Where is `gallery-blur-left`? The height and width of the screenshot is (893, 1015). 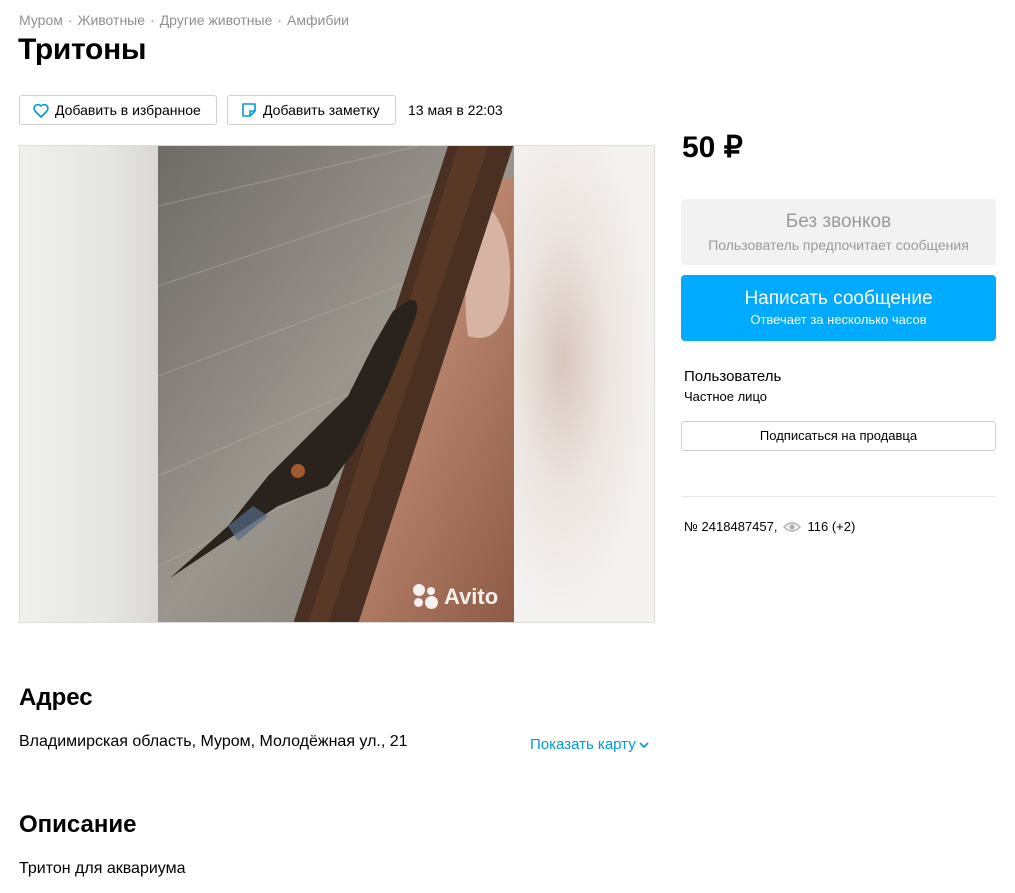 gallery-blur-left is located at coordinates (89, 384).